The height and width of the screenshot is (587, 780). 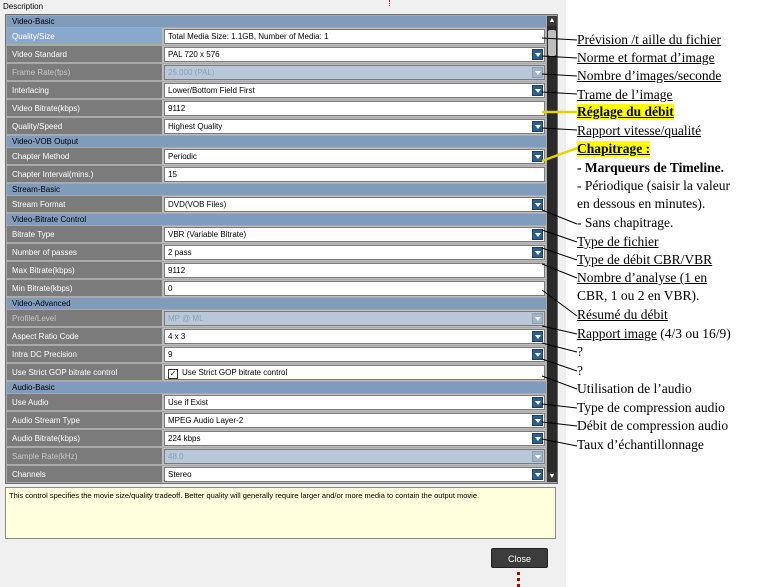 I want to click on property-row: Min Bitrate(kbps) 0, so click(x=276, y=288).